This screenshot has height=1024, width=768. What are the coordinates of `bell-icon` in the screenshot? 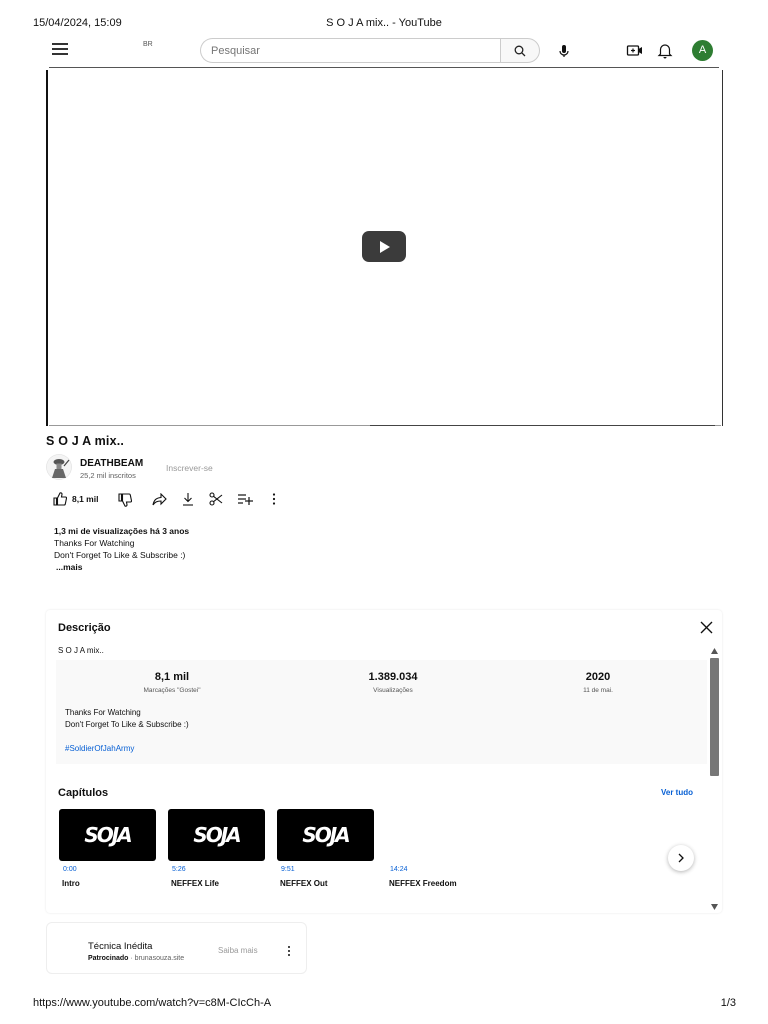 It's located at (665, 50).